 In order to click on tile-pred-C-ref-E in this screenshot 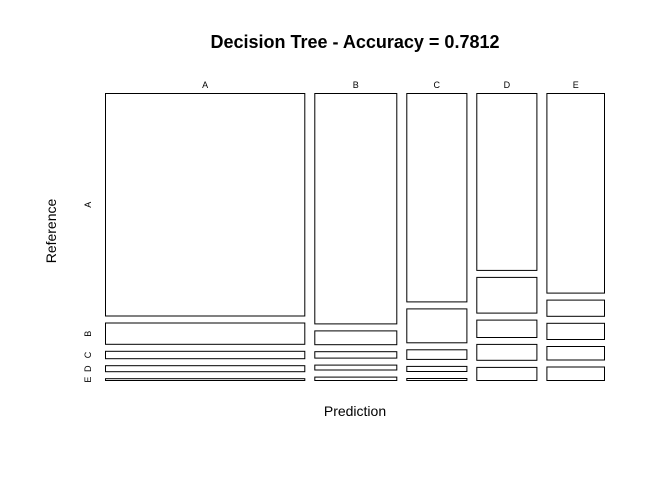, I will do `click(437, 379)`.